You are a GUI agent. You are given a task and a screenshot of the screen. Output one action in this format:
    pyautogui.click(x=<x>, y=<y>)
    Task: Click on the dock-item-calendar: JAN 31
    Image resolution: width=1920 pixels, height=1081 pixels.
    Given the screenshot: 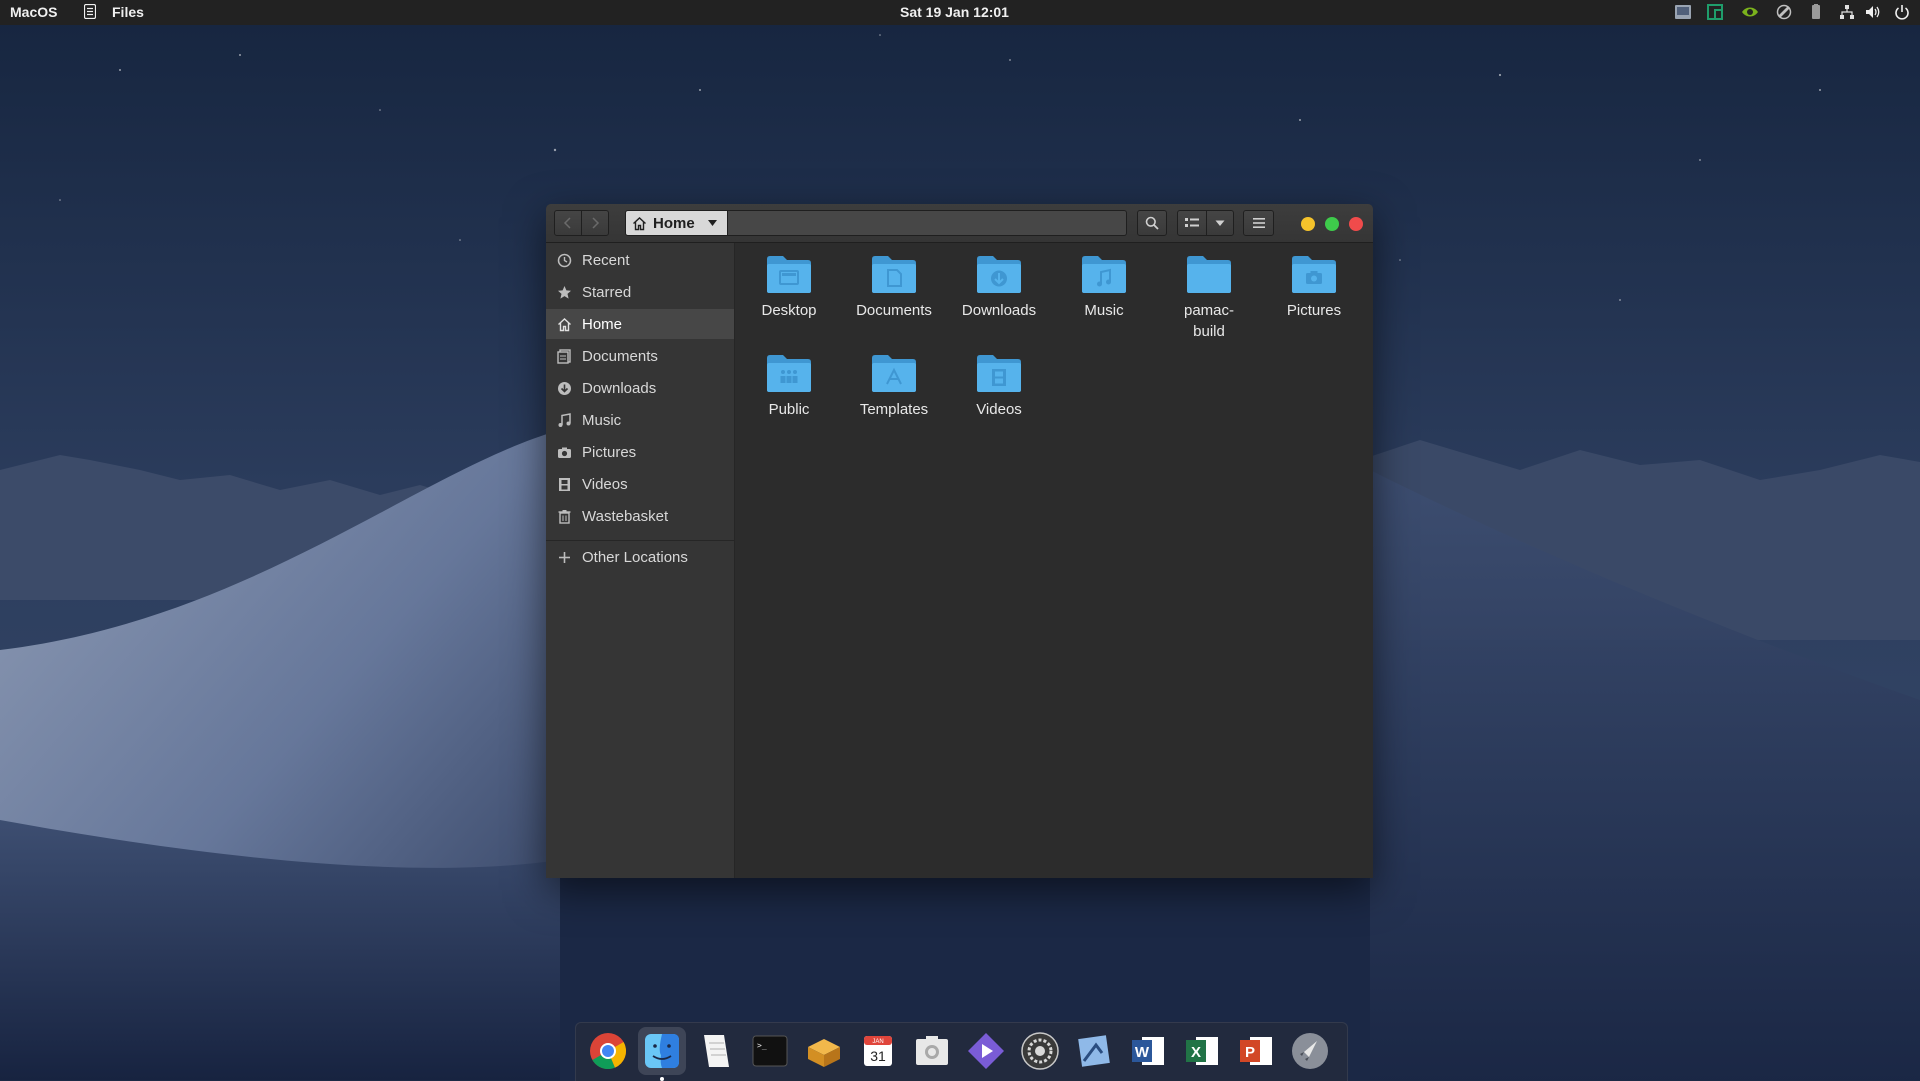 What is the action you would take?
    pyautogui.click(x=878, y=1051)
    